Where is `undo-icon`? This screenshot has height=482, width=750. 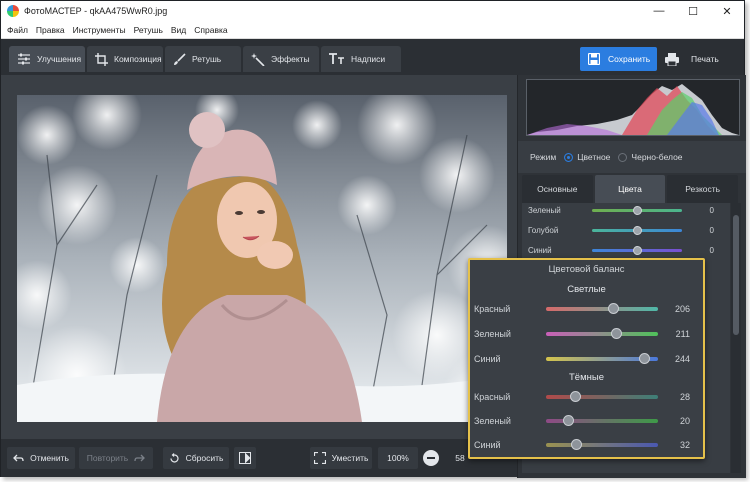 undo-icon is located at coordinates (18, 457).